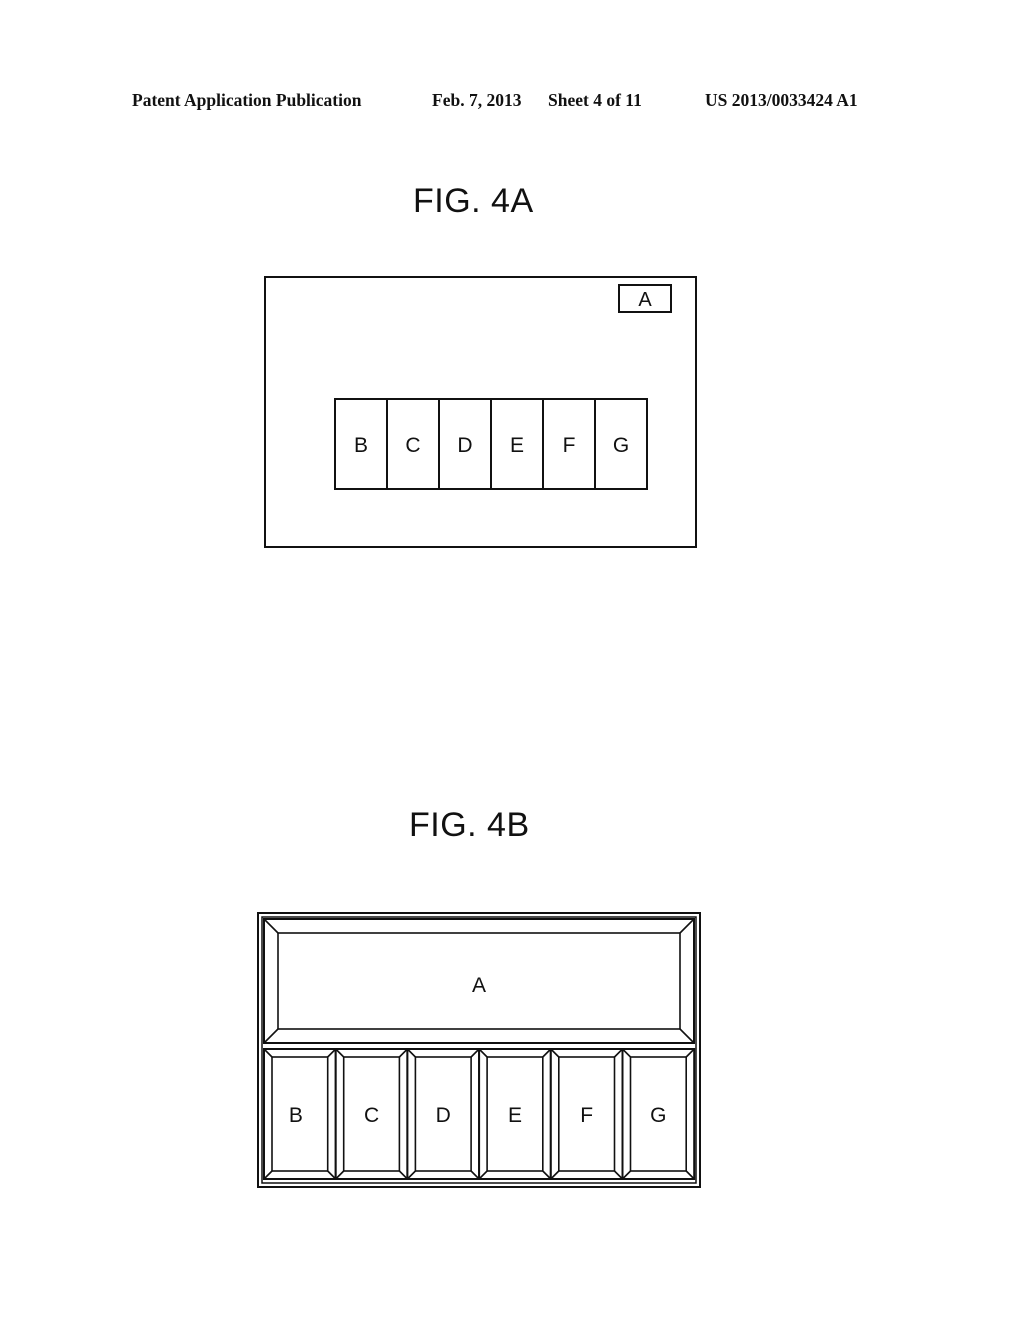 This screenshot has height=1320, width=1024. I want to click on button-b-4b: B, so click(300, 1114).